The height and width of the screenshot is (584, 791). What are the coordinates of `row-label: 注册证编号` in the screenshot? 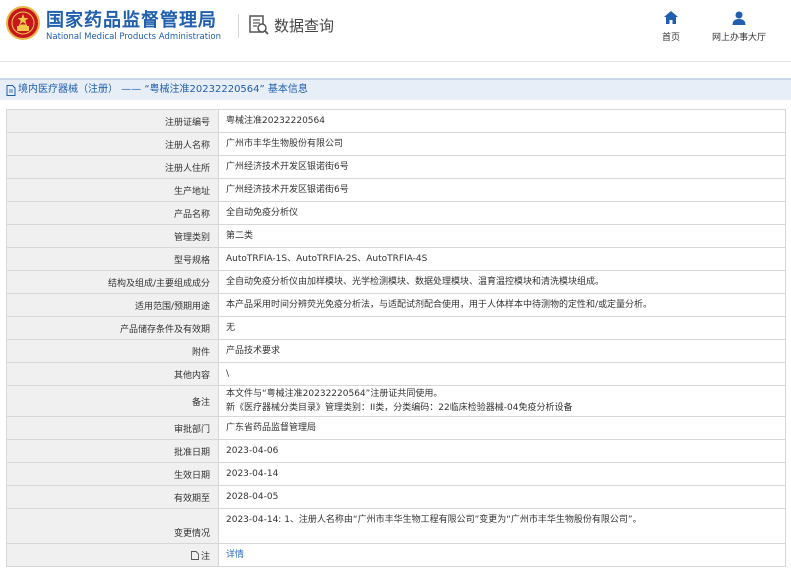 It's located at (112, 121).